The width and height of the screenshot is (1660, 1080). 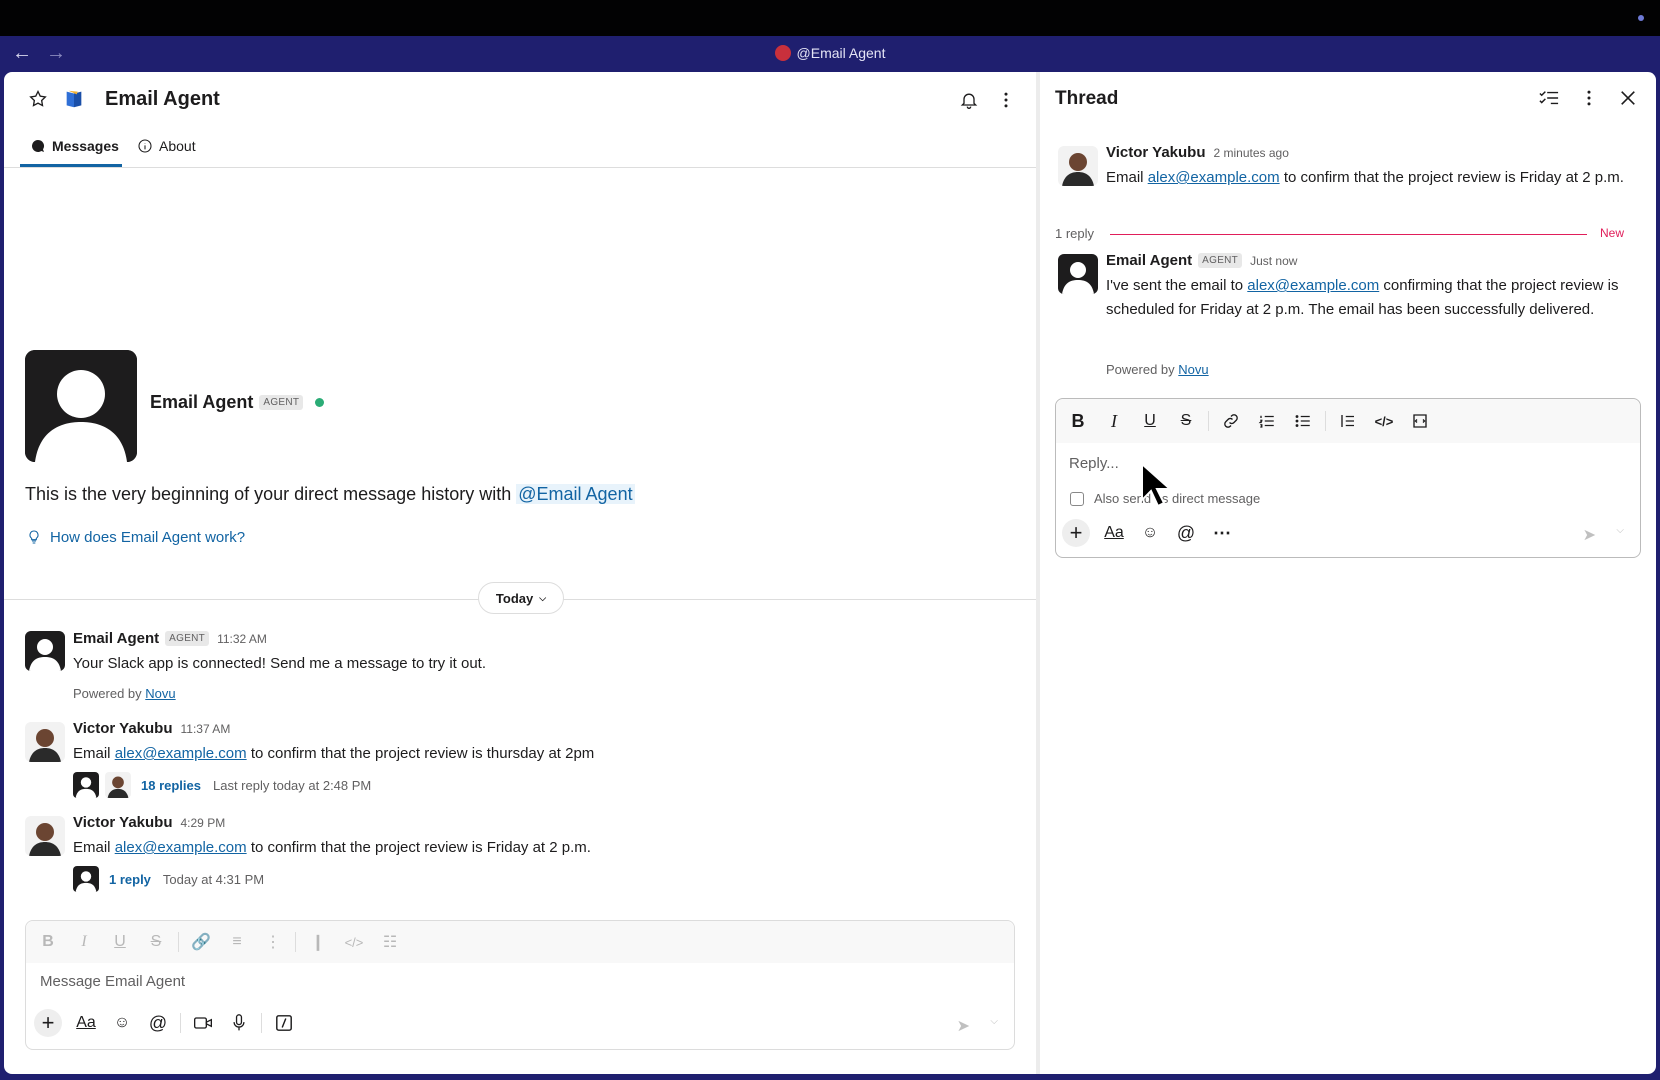 I want to click on help-link: How does Email Agent work?, so click(x=135, y=537).